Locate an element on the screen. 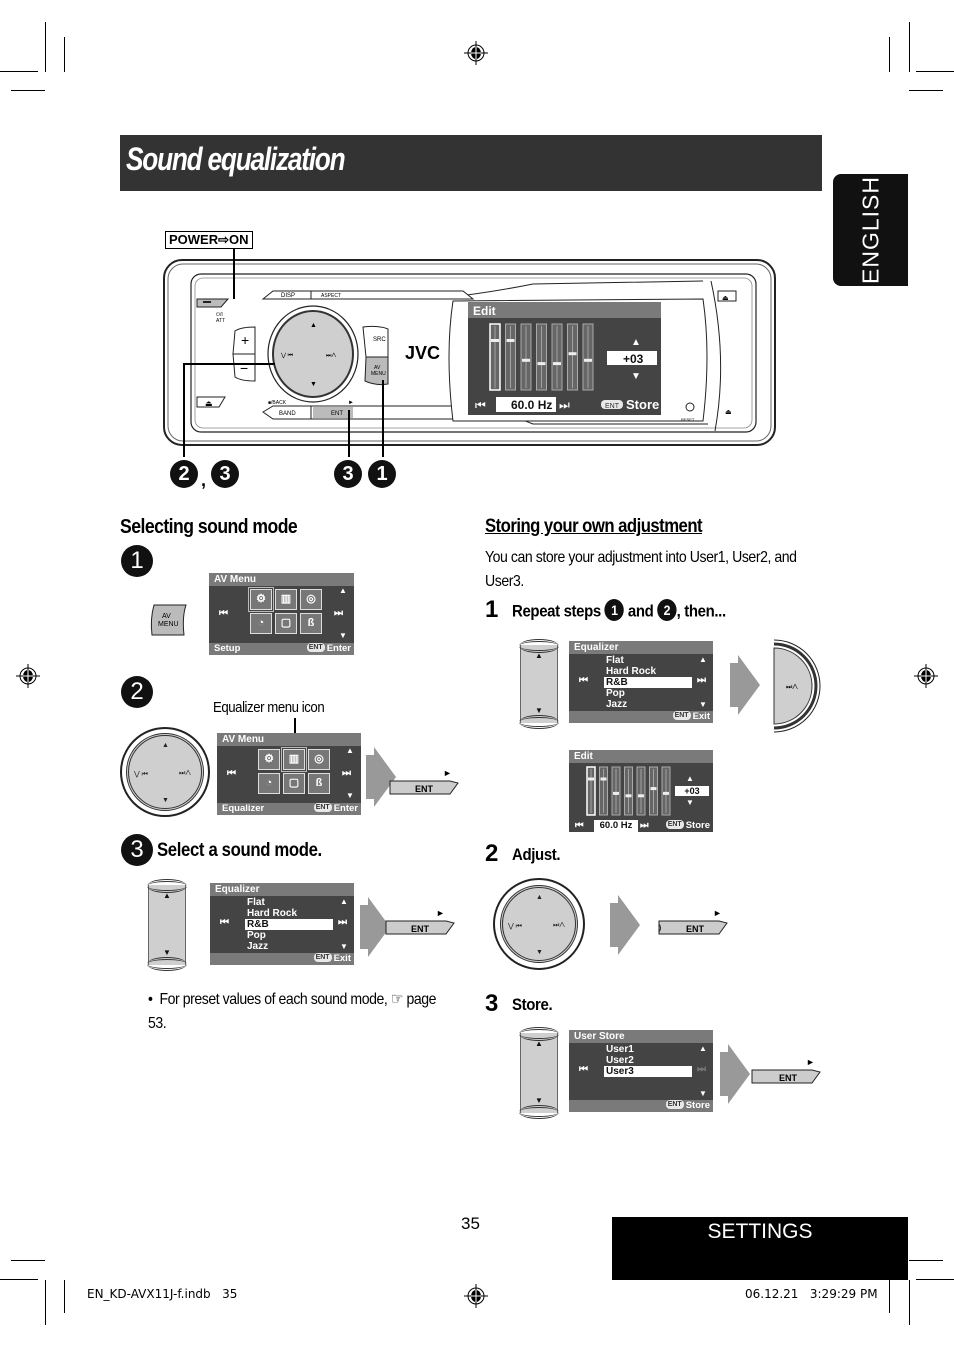  control-dial-right-half: ⏭⋀ is located at coordinates (796, 686).